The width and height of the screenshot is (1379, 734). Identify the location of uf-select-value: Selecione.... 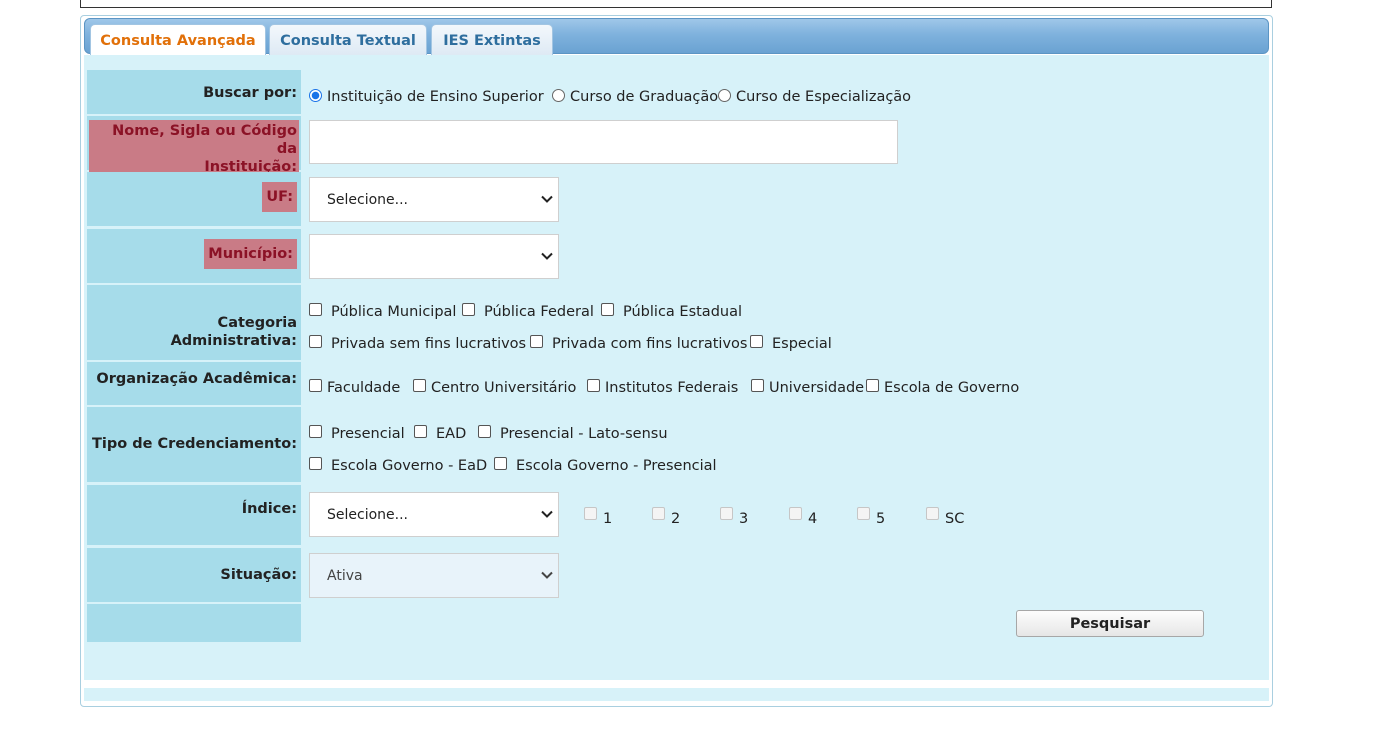
(367, 199).